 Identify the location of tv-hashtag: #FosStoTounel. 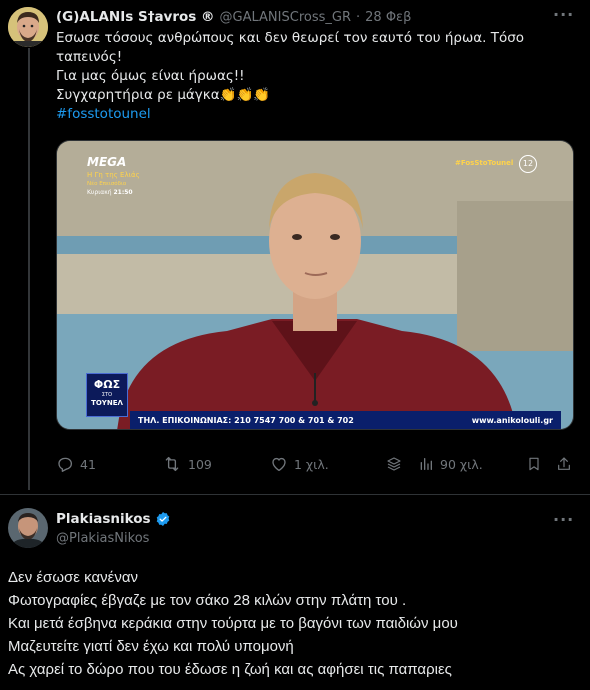
(484, 163).